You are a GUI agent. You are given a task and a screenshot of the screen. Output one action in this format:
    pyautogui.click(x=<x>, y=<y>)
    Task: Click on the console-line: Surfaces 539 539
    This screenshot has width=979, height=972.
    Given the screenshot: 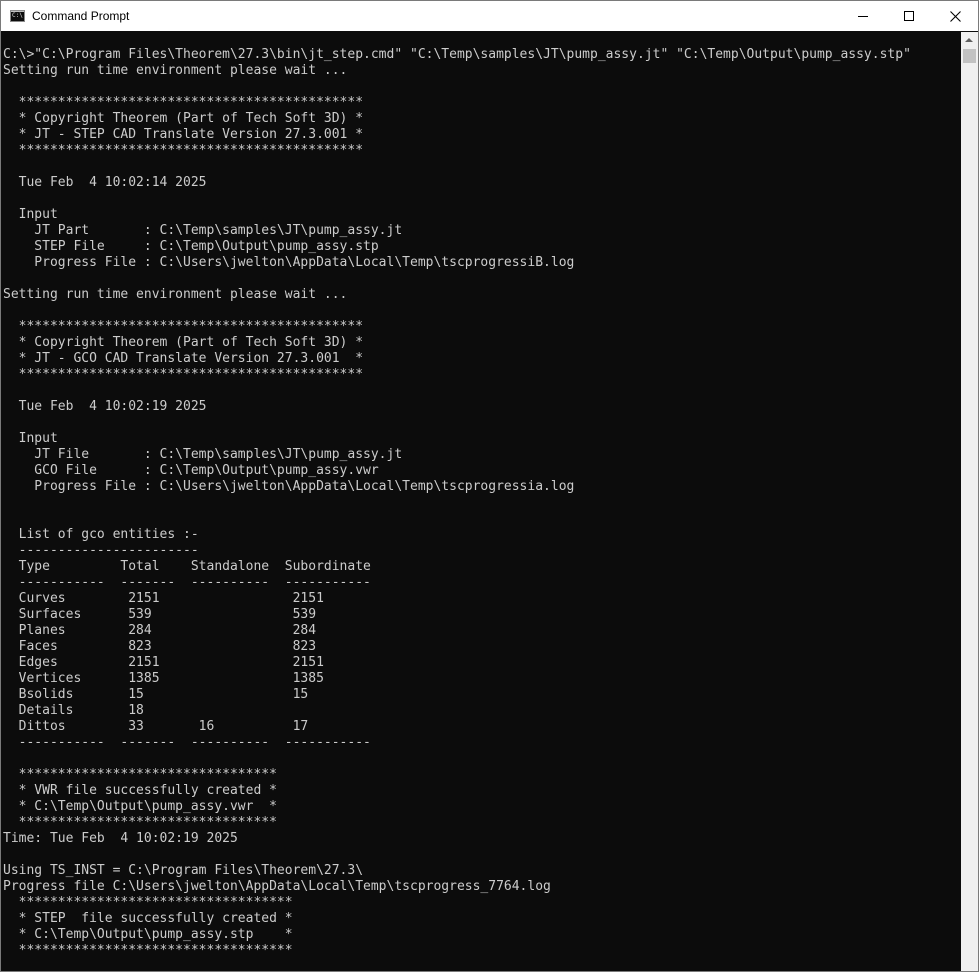 What is the action you would take?
    pyautogui.click(x=160, y=614)
    